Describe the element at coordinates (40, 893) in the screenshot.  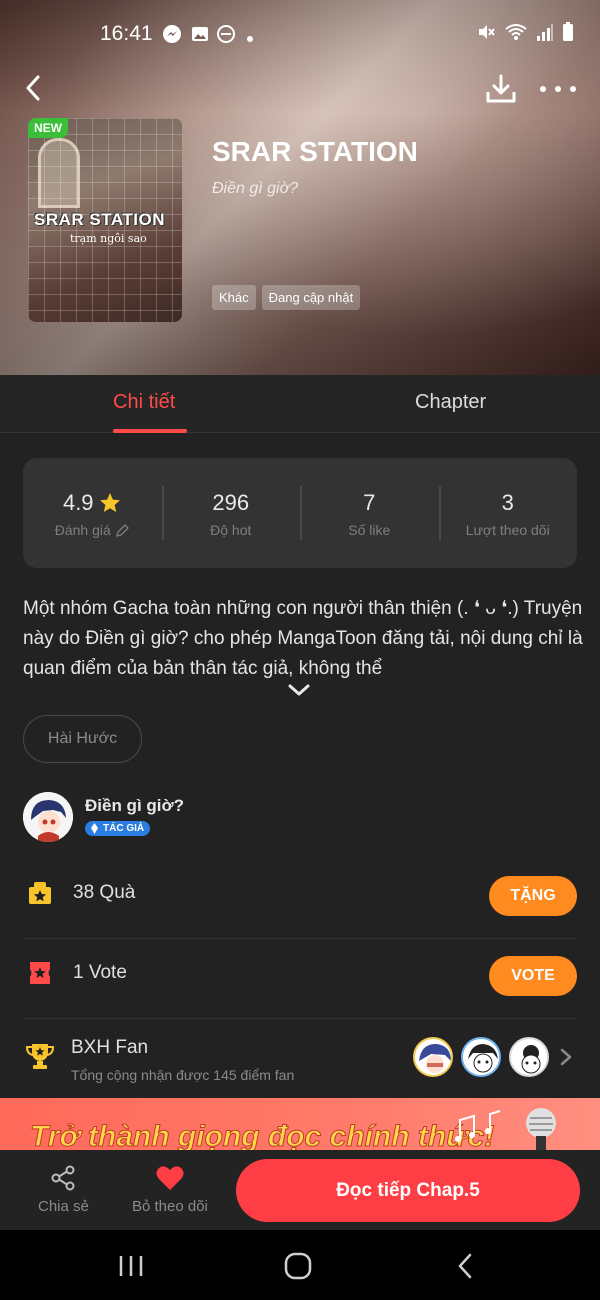
I see `gift-icon` at that location.